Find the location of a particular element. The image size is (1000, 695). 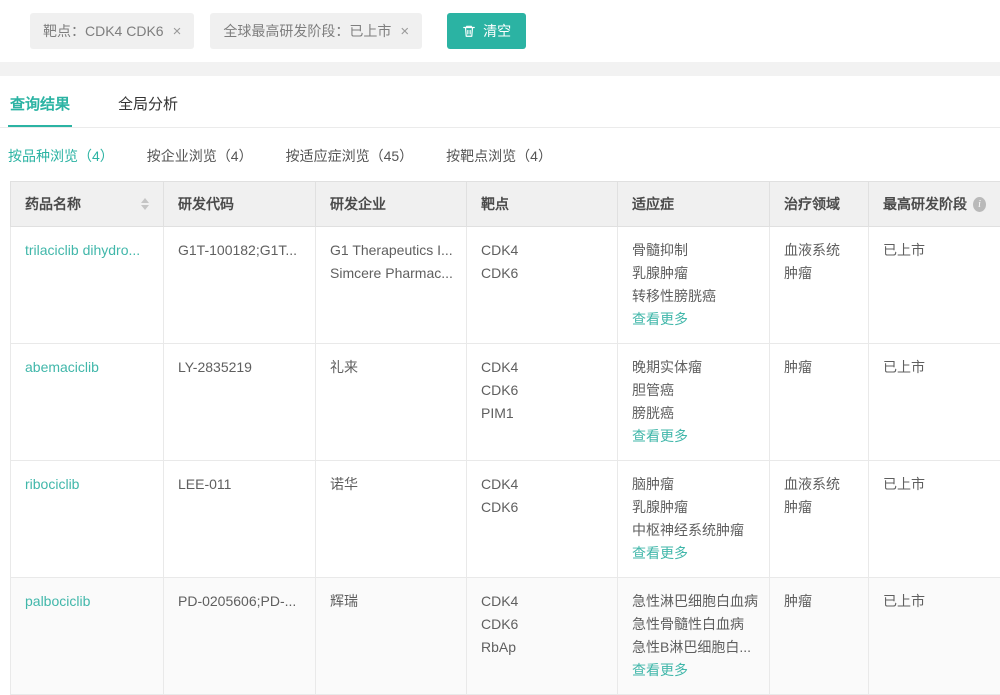

header-label: 最高研发阶段 is located at coordinates (925, 204).